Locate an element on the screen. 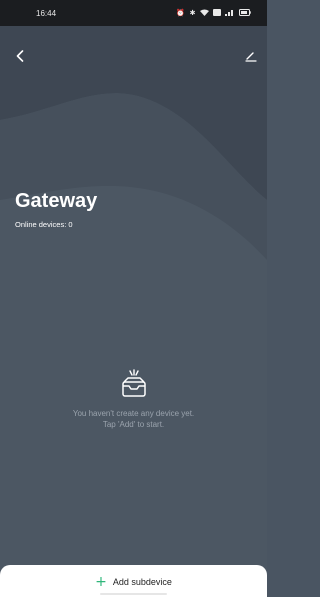  empty-message-line2: Tap 'Add' to start. is located at coordinates (133, 424).